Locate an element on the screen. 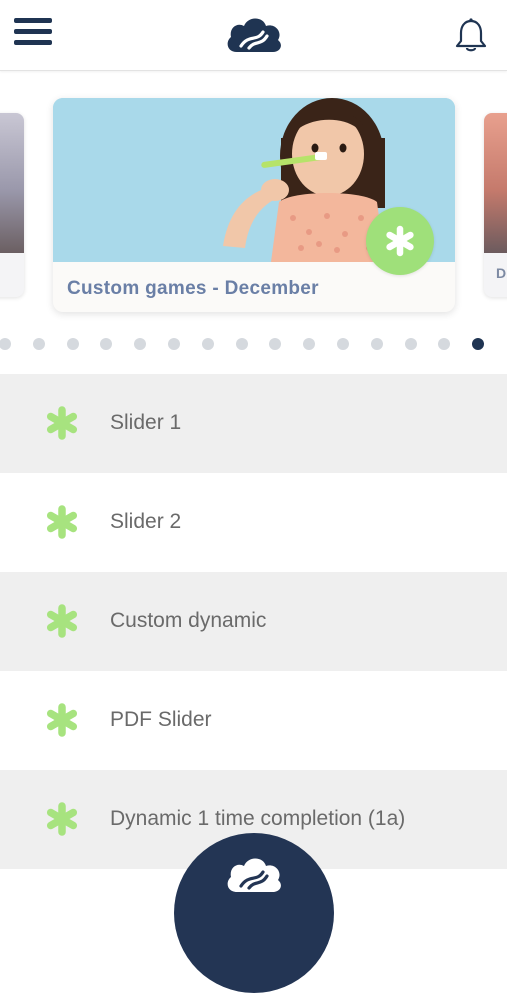 The height and width of the screenshot is (993, 507). list-item-label: Slider 1 is located at coordinates (146, 422).